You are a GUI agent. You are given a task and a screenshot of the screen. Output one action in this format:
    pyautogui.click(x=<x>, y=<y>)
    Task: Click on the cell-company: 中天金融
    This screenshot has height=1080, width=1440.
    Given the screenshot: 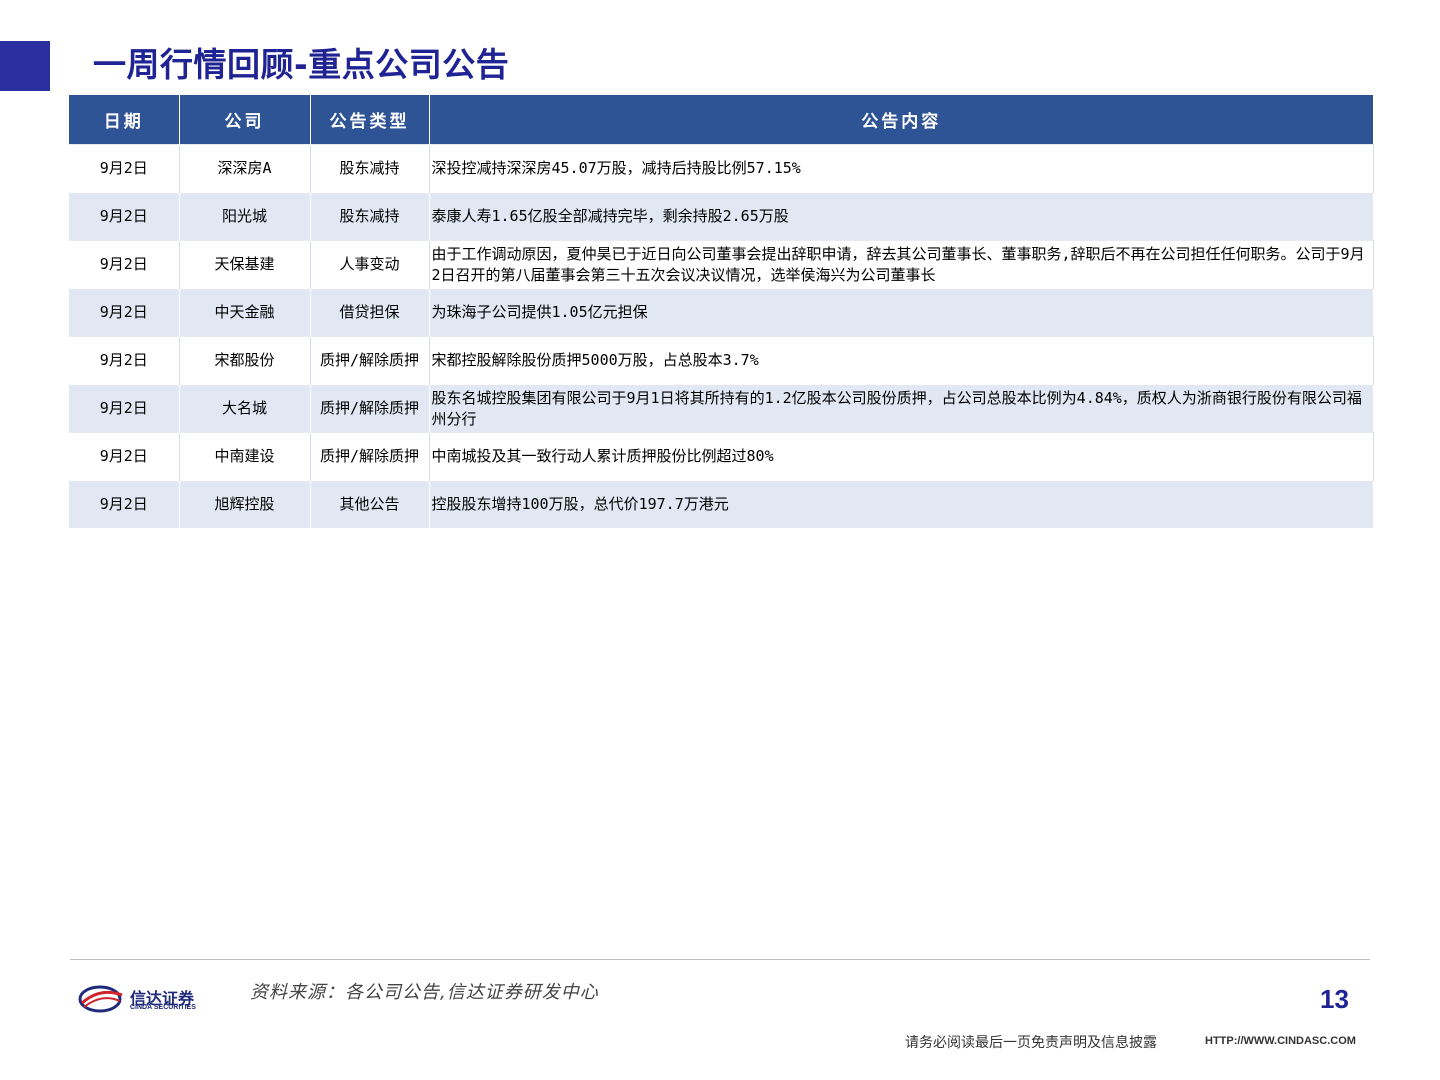 What is the action you would take?
    pyautogui.click(x=245, y=312)
    